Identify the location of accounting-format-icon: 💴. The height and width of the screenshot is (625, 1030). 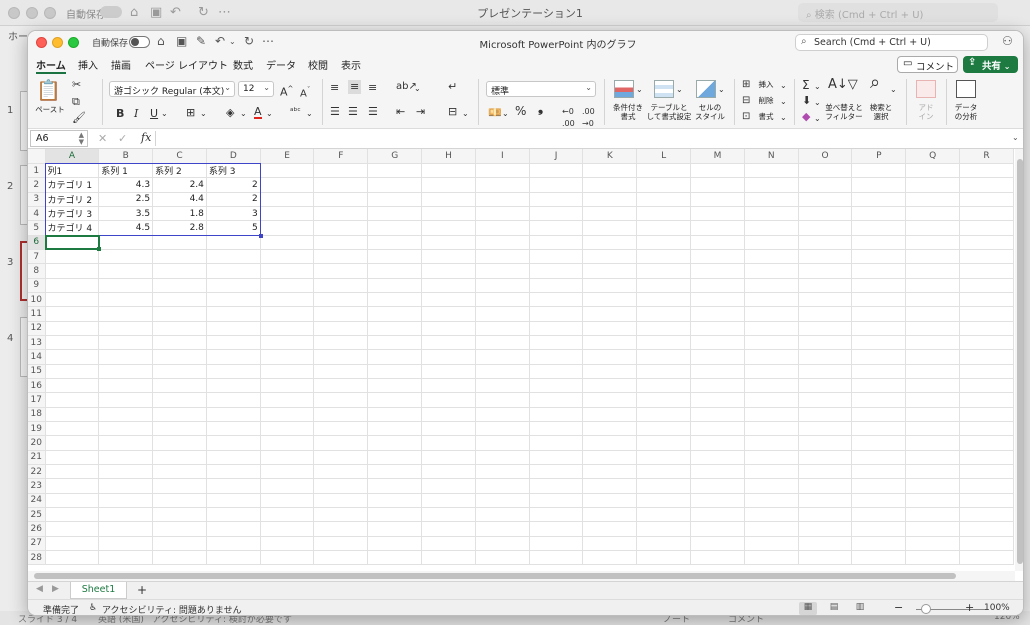
(495, 113).